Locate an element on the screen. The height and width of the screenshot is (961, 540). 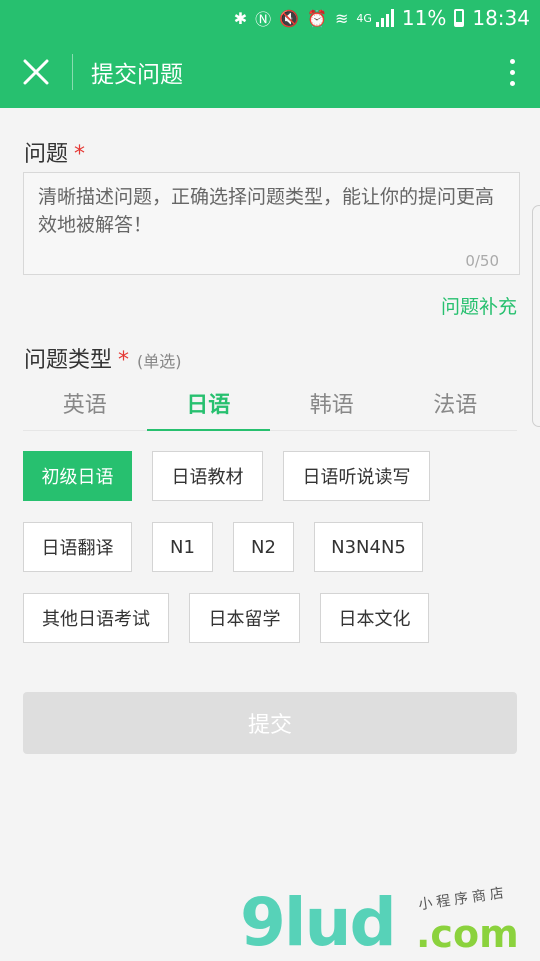
tab-english: 英语 is located at coordinates (85, 407).